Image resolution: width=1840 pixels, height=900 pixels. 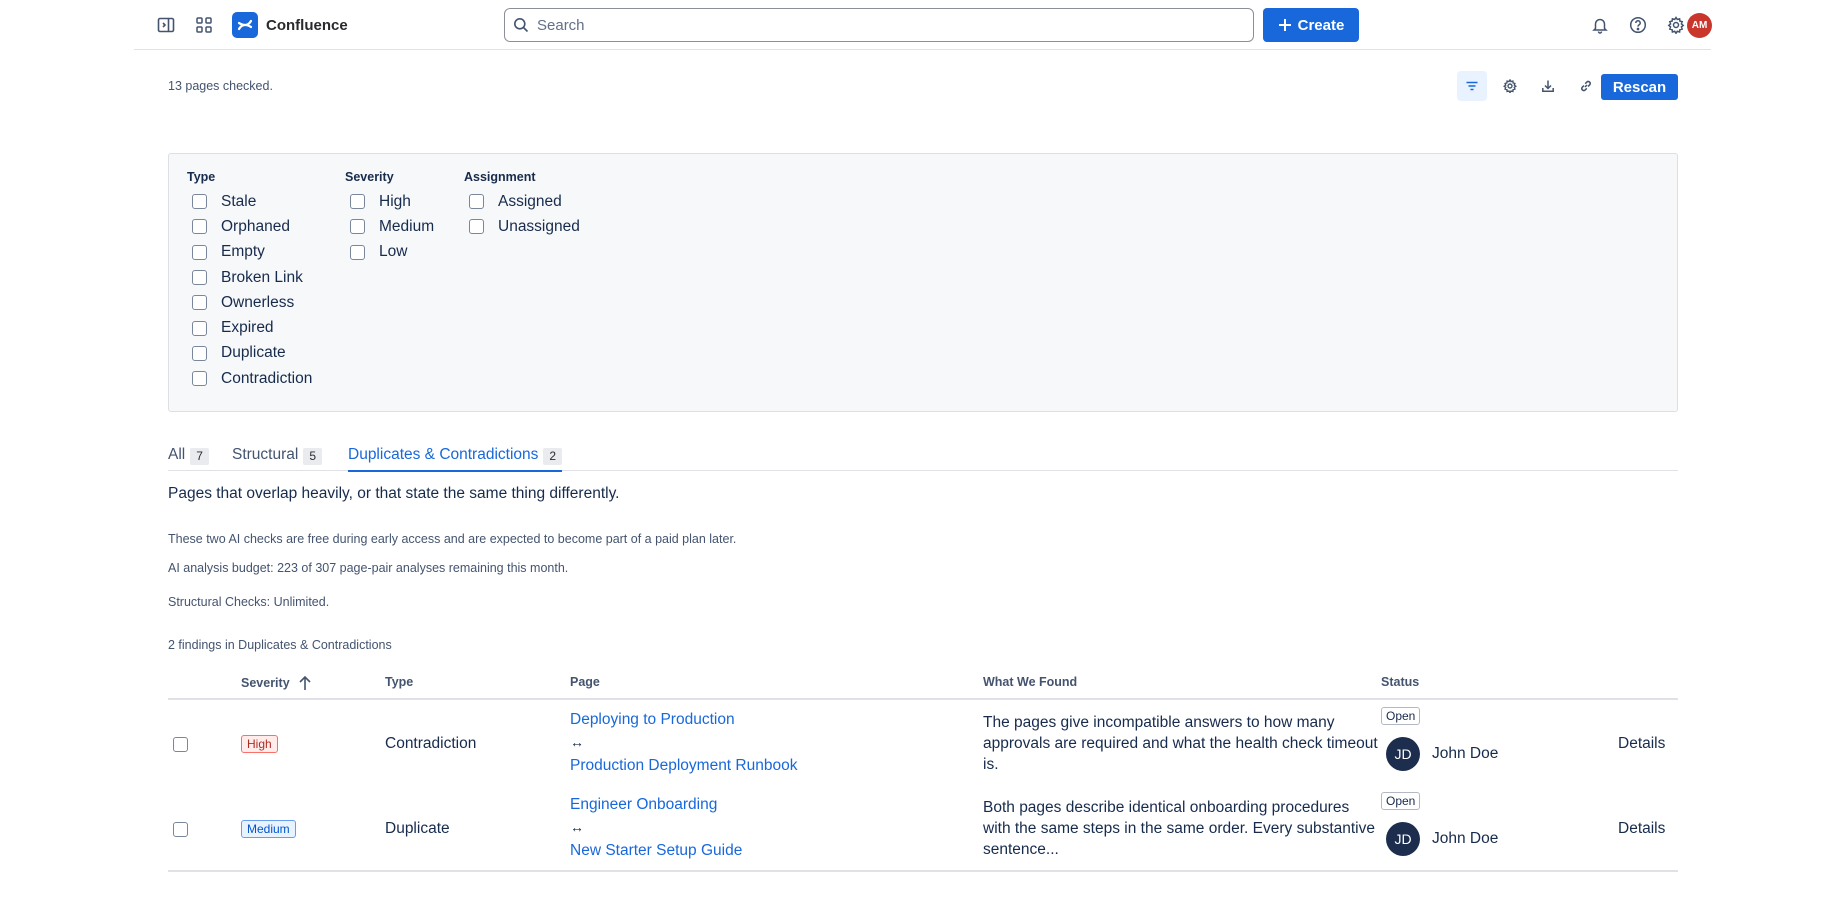 What do you see at coordinates (249, 252) in the screenshot?
I see `filter-type-empty: Empty` at bounding box center [249, 252].